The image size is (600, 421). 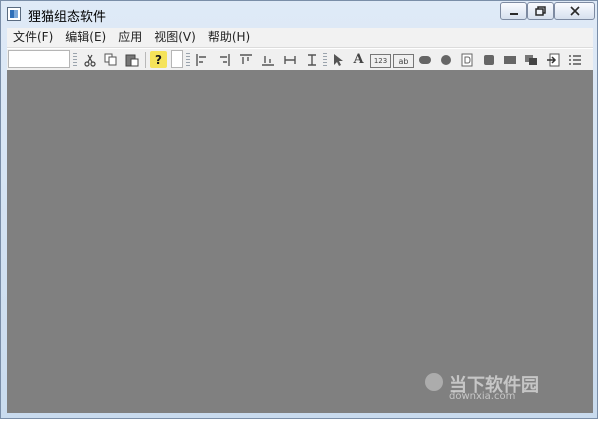 I want to click on list-icon, so click(x=574, y=59).